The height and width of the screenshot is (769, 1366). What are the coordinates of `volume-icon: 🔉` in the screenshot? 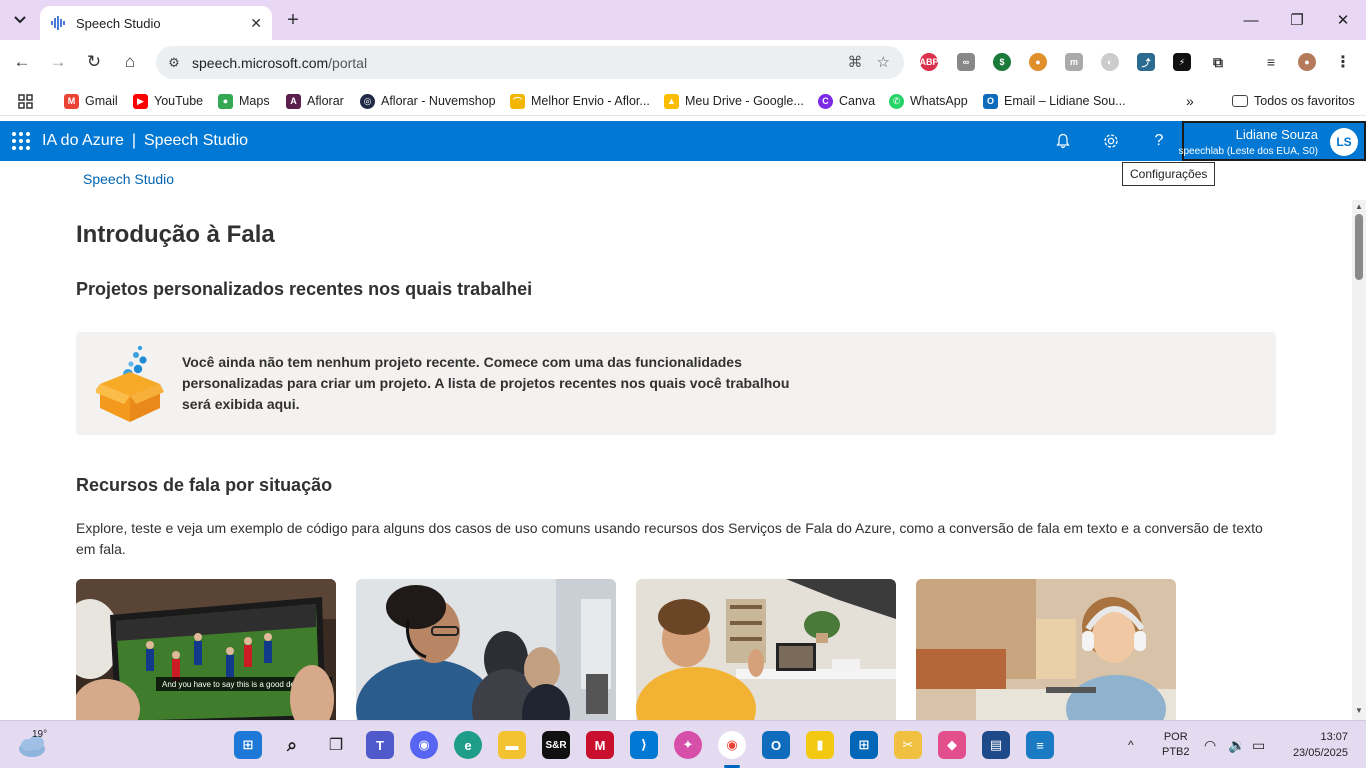 It's located at (1236, 745).